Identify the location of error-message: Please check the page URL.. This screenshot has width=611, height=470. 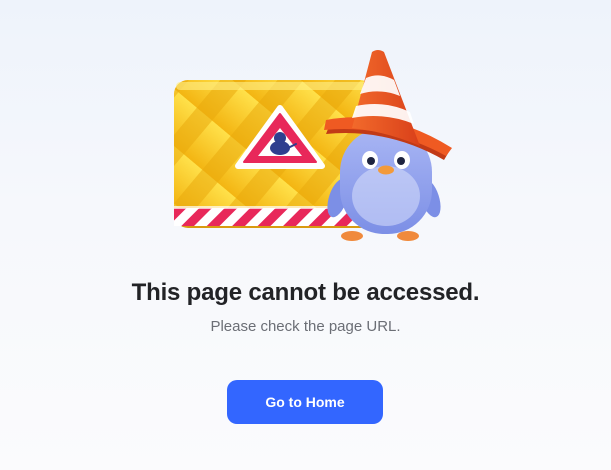
(305, 326).